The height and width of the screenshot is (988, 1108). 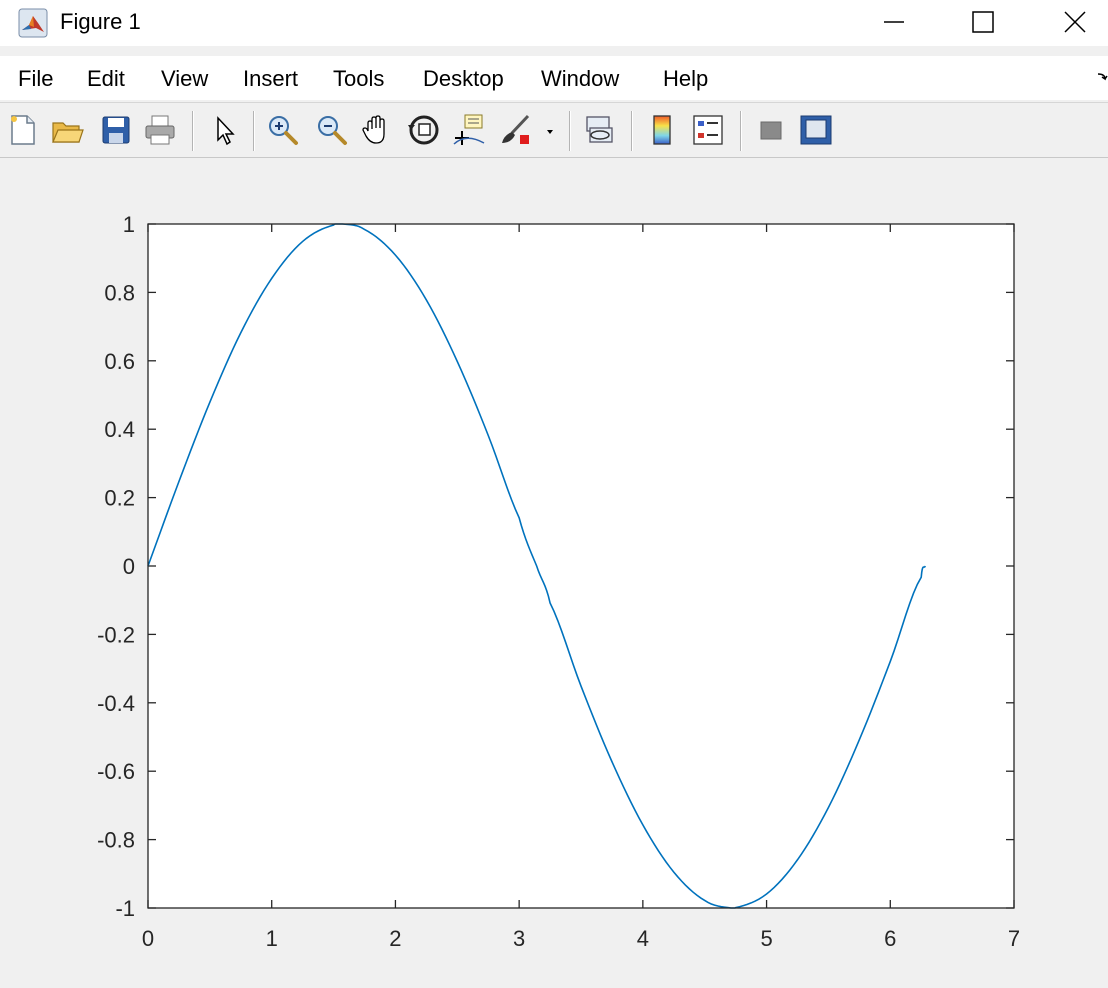 What do you see at coordinates (270, 79) in the screenshot?
I see `menu-insert: Insert` at bounding box center [270, 79].